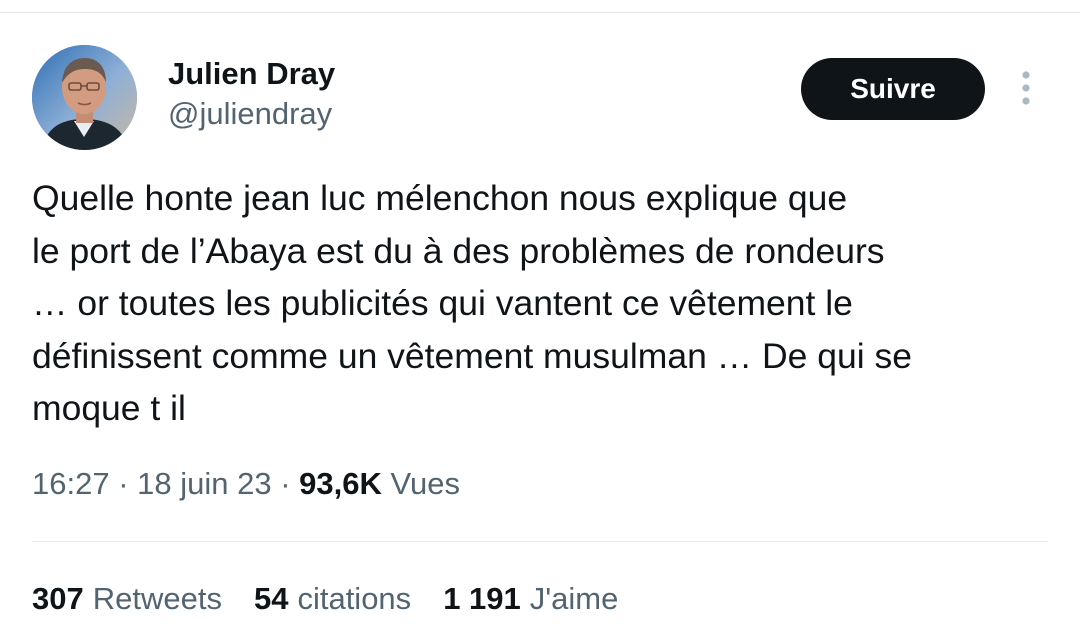 The image size is (1080, 631). I want to click on retweets-label: Retweets, so click(157, 598).